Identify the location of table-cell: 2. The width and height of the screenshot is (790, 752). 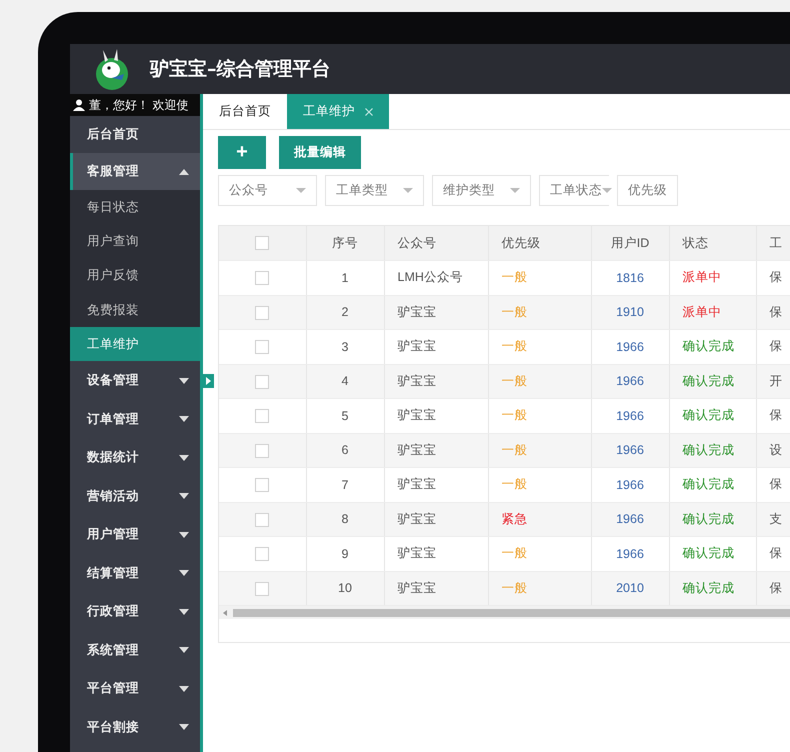
(345, 312).